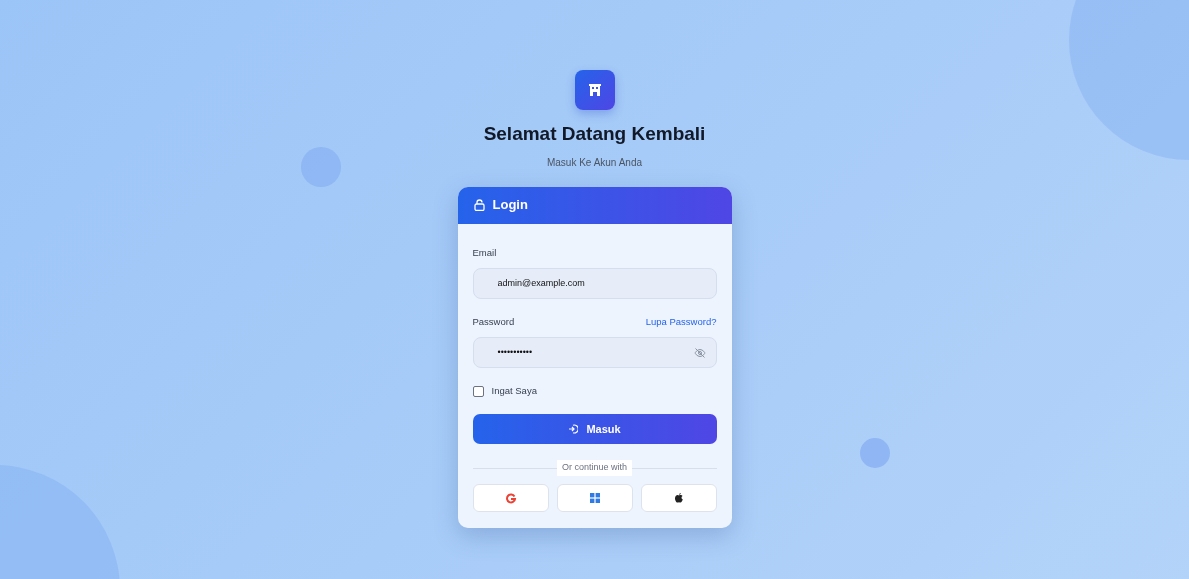  Describe the element at coordinates (493, 321) in the screenshot. I see `field-label: Password` at that location.